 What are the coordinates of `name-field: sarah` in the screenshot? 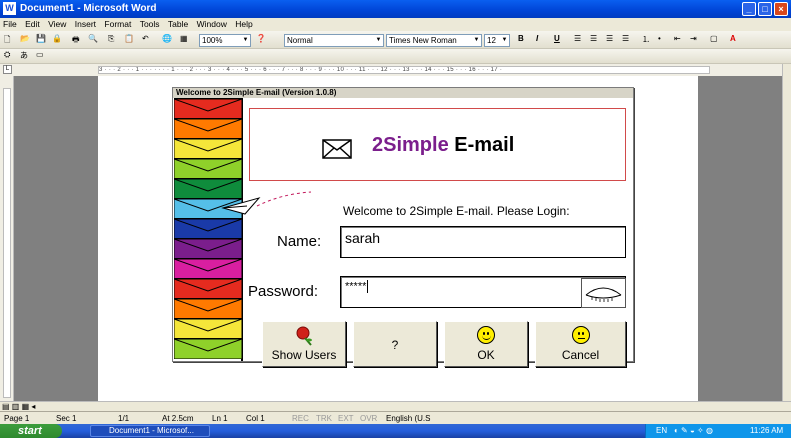 It's located at (483, 242).